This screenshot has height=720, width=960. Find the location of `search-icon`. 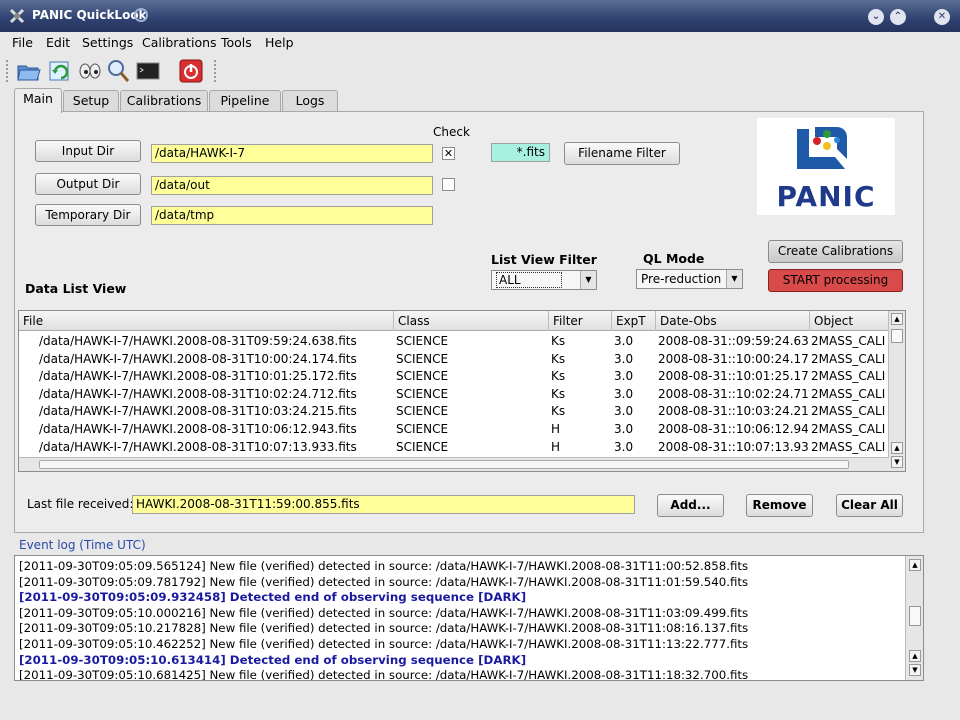

search-icon is located at coordinates (118, 71).